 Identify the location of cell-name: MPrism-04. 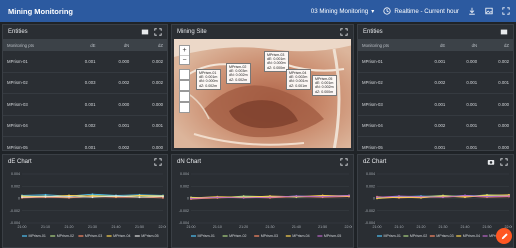
(388, 126).